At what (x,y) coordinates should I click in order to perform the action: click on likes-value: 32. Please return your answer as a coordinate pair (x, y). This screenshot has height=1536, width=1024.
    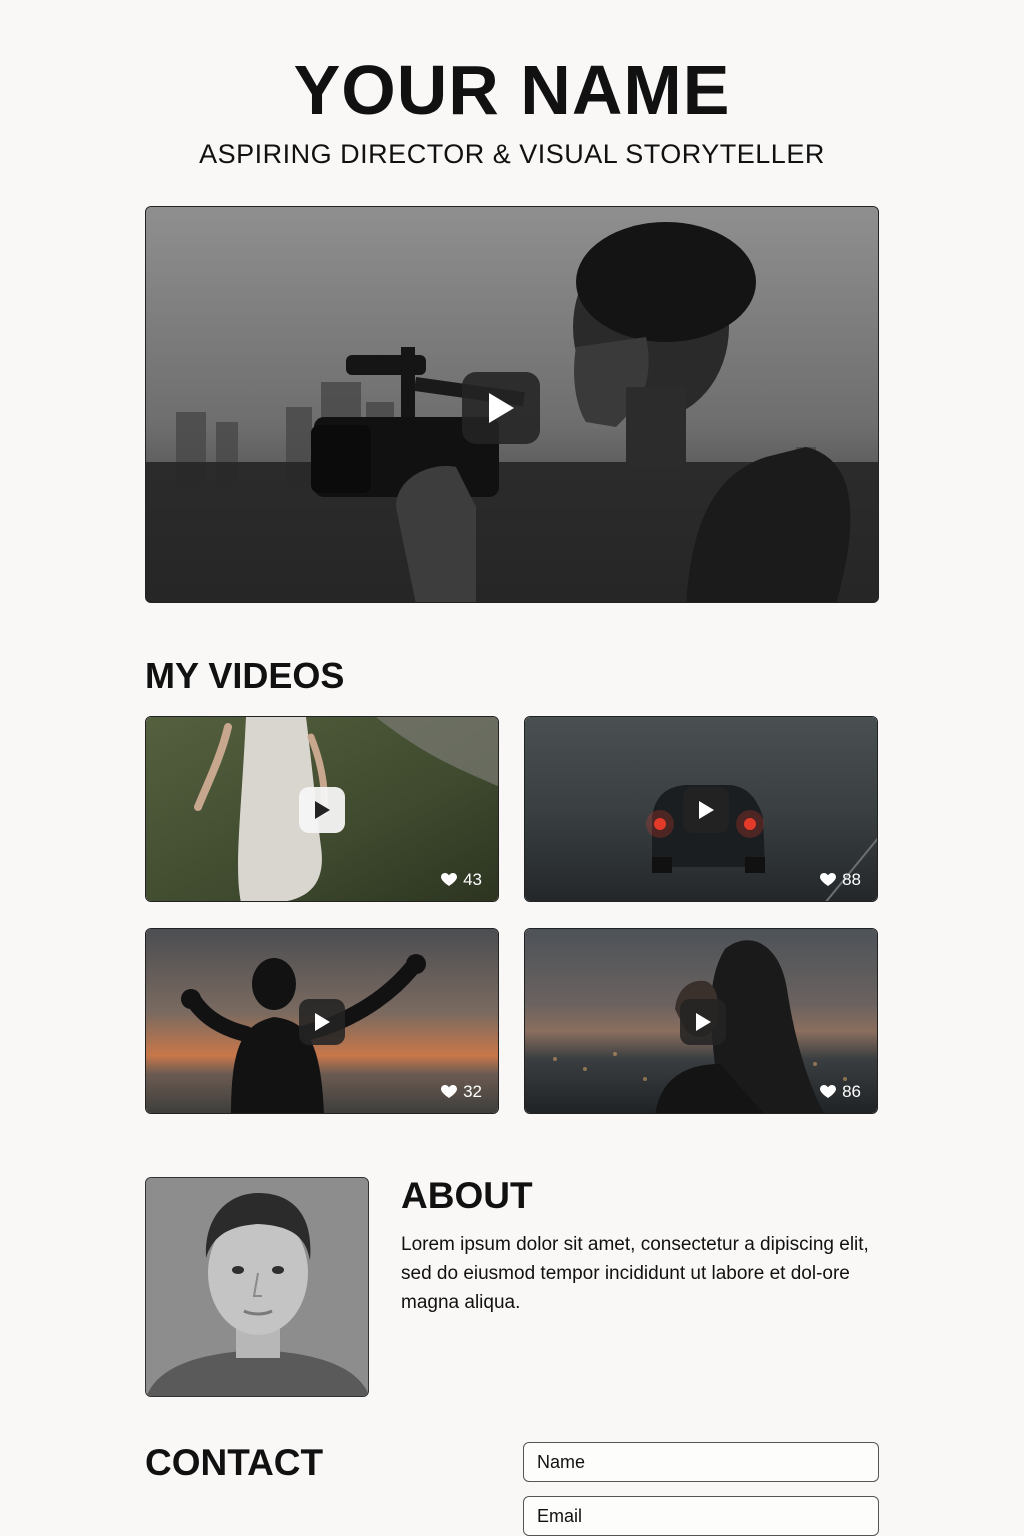
    Looking at the image, I should click on (472, 1091).